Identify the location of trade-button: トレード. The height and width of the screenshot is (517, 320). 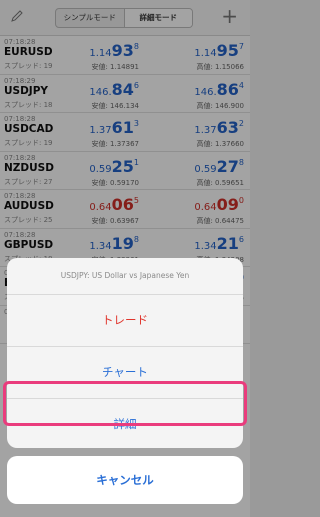
(125, 321).